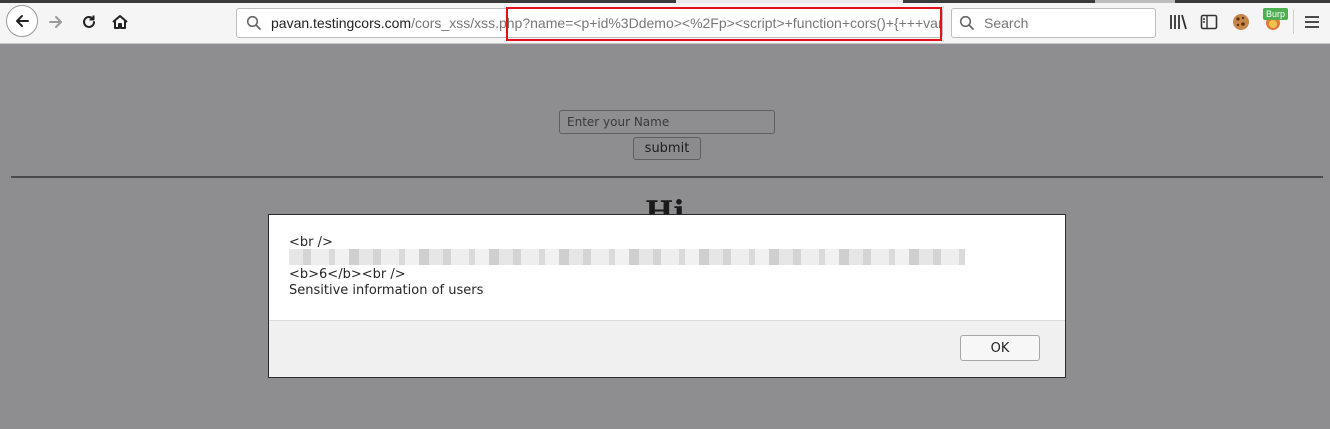 Image resolution: width=1330 pixels, height=429 pixels. I want to click on alert-footer: OK, so click(667, 348).